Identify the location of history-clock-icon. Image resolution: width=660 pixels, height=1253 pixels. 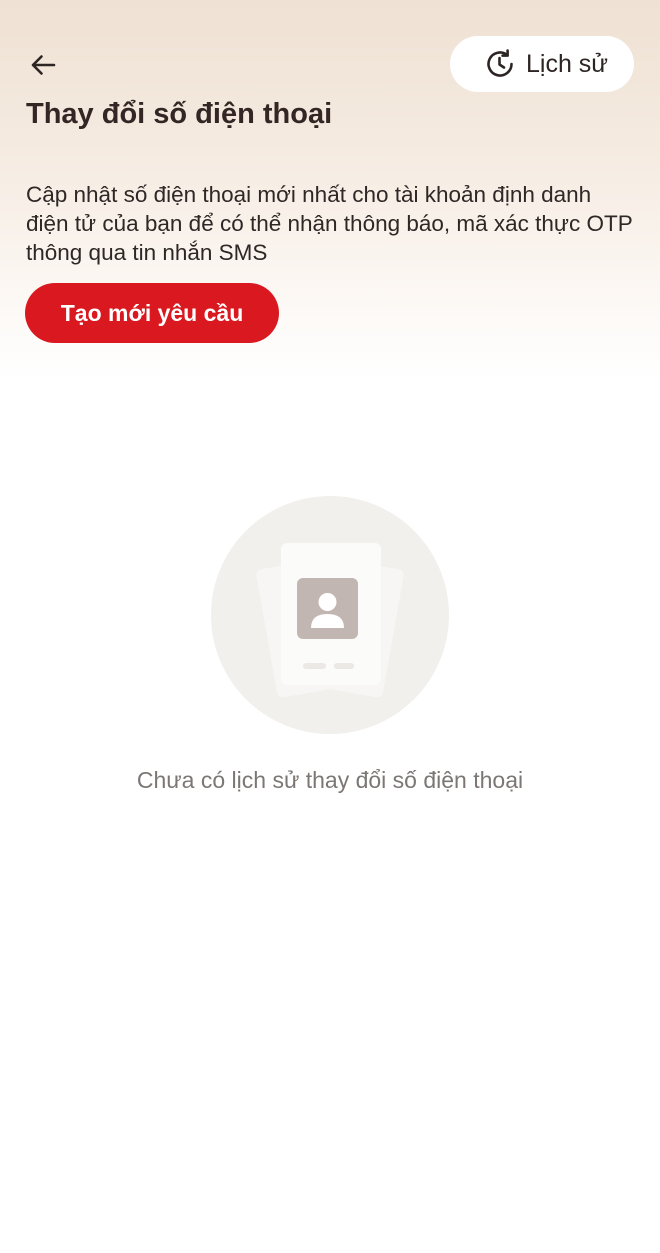
(500, 64).